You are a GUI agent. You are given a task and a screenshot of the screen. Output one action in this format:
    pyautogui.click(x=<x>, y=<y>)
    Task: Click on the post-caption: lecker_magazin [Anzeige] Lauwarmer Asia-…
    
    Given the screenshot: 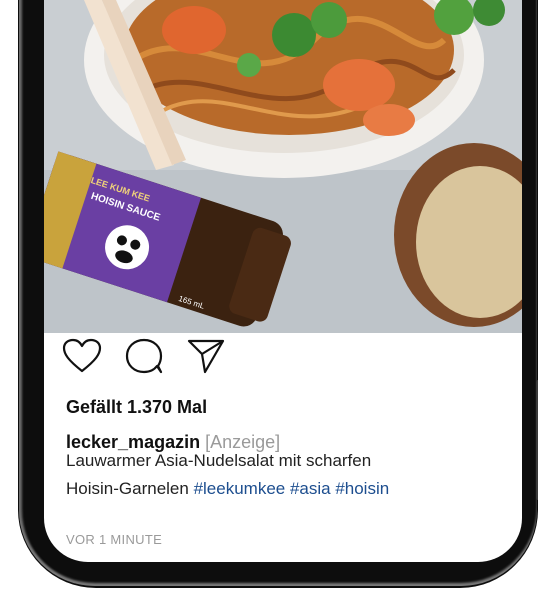 What is the action you would take?
    pyautogui.click(x=286, y=467)
    